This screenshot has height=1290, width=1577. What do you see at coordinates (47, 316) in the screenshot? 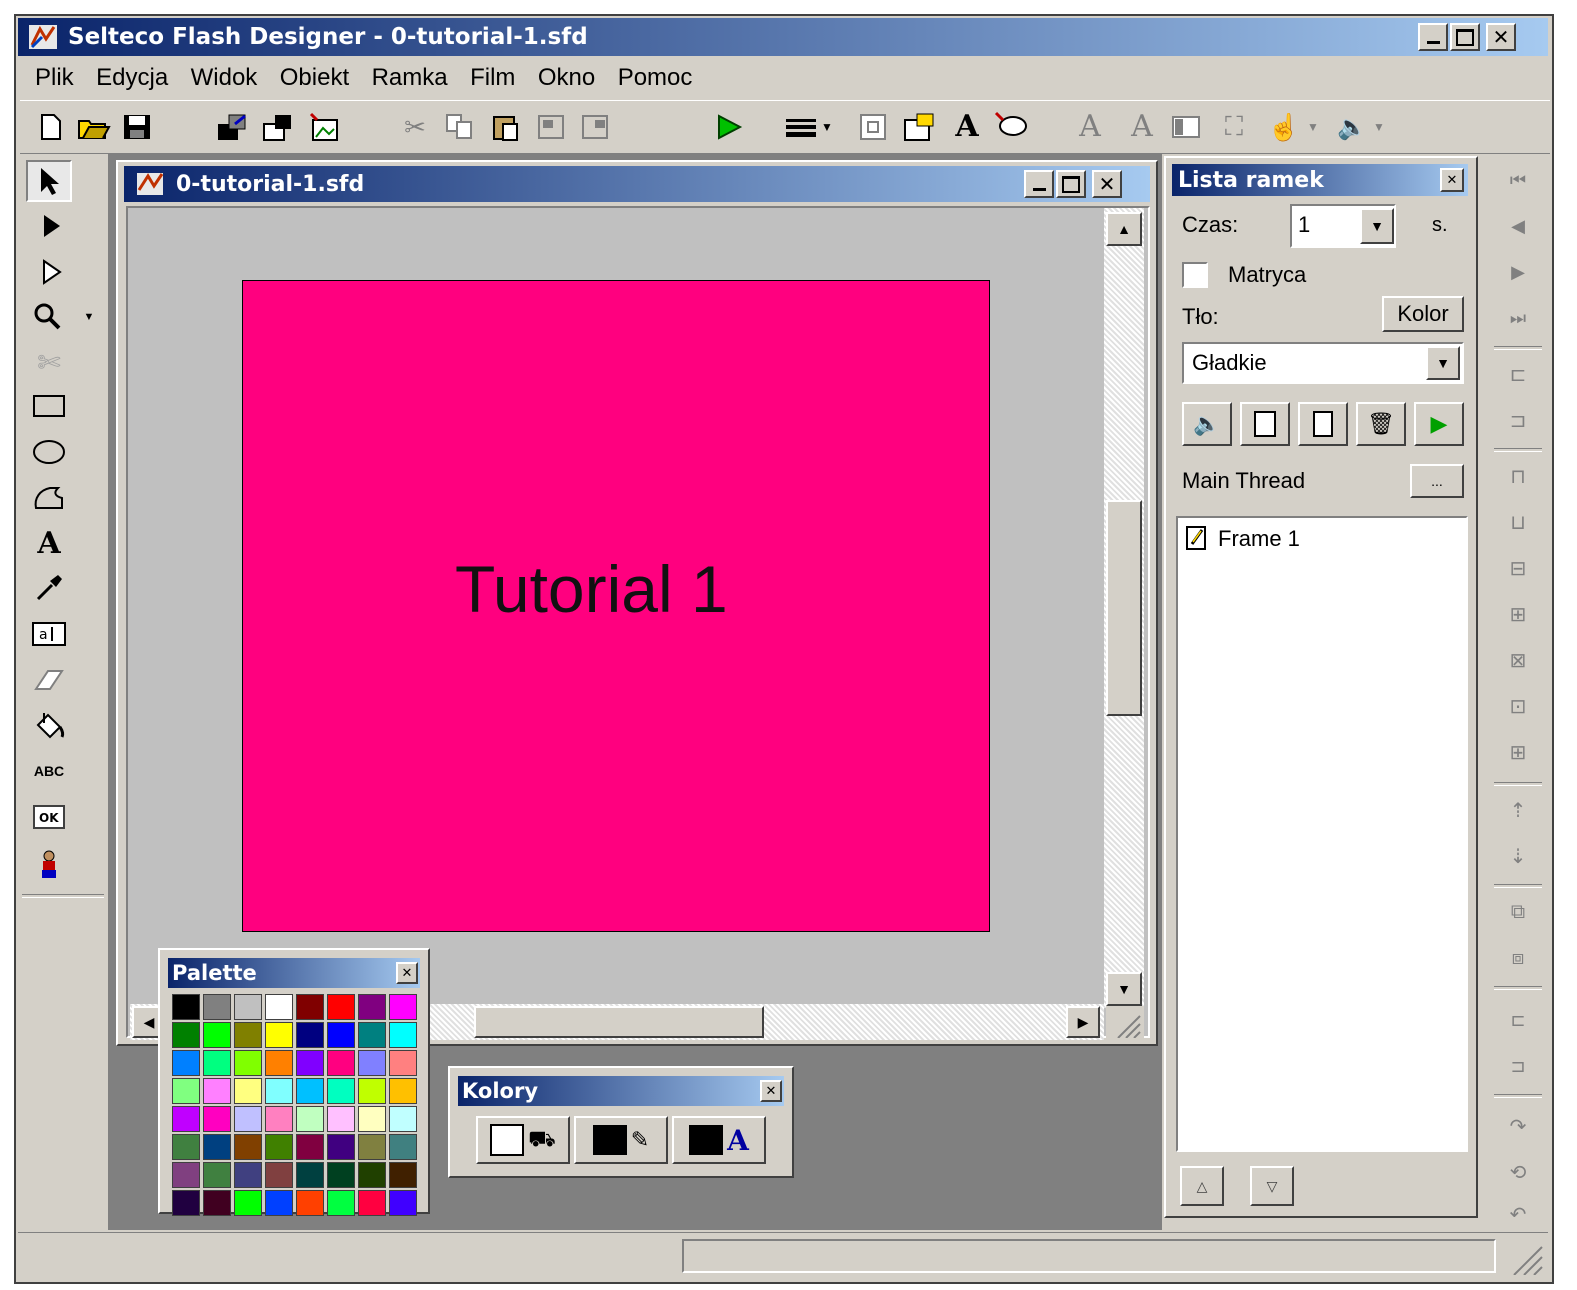
I see `zoom-icon` at bounding box center [47, 316].